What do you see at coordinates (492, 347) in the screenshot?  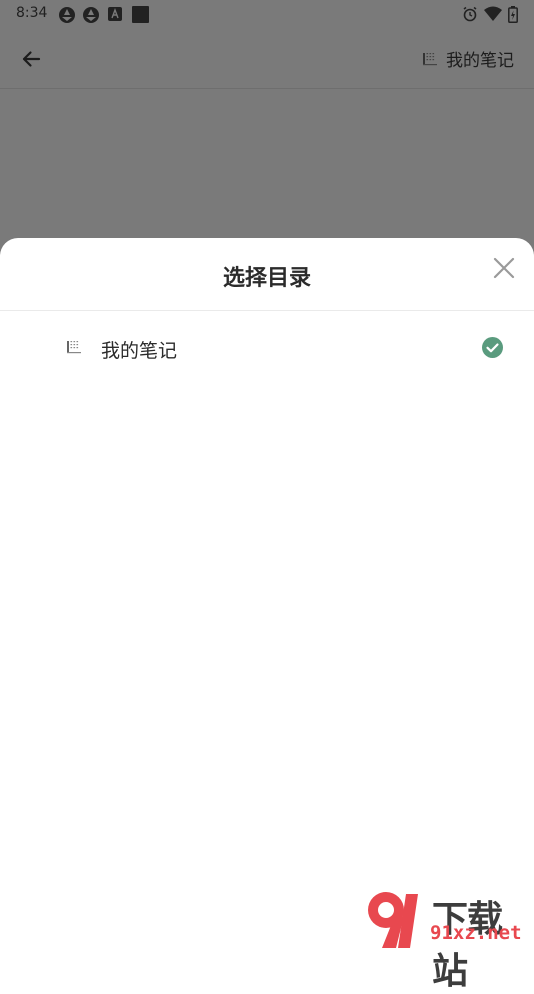 I see `check-circle-icon` at bounding box center [492, 347].